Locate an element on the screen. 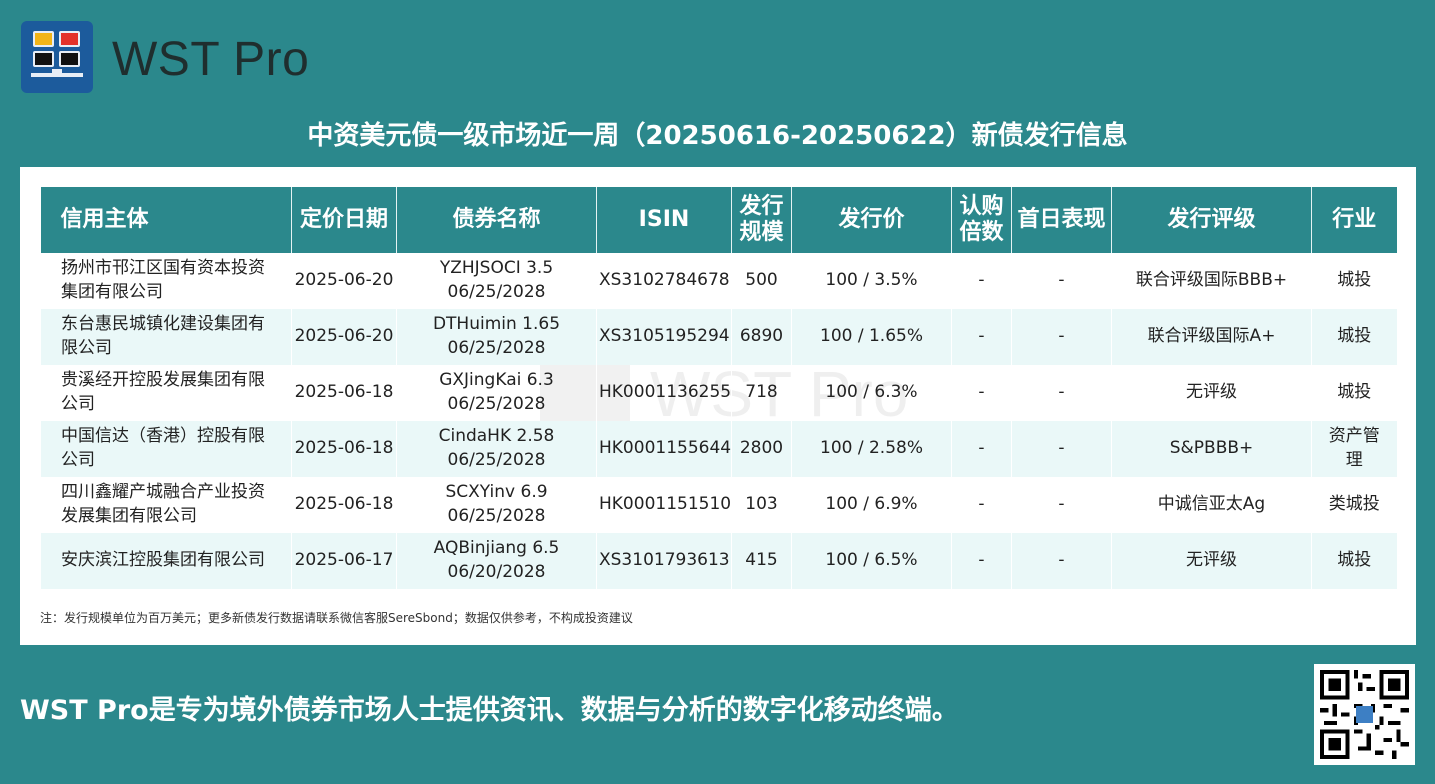  column-header: 定价日期 is located at coordinates (344, 220).